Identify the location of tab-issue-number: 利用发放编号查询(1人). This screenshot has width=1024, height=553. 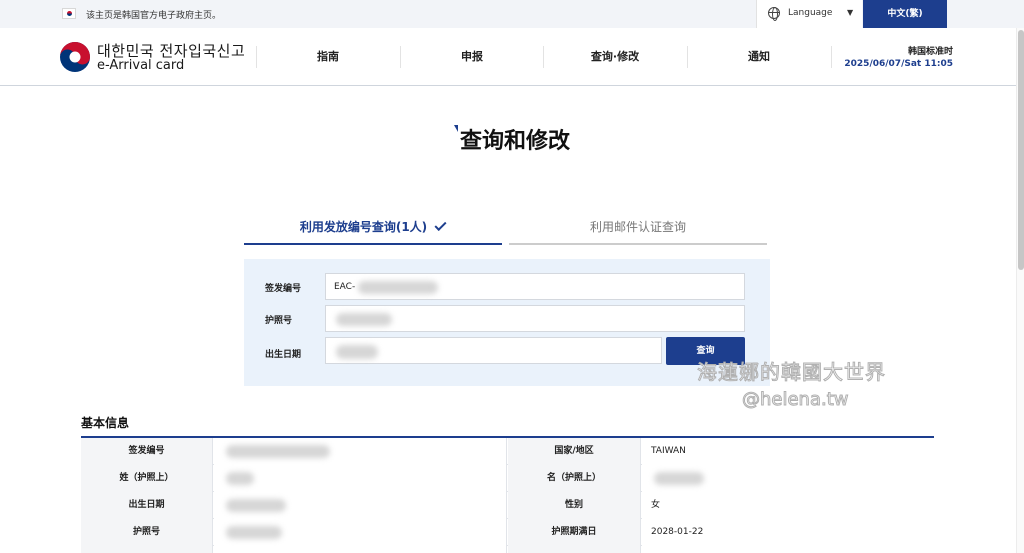
(373, 230).